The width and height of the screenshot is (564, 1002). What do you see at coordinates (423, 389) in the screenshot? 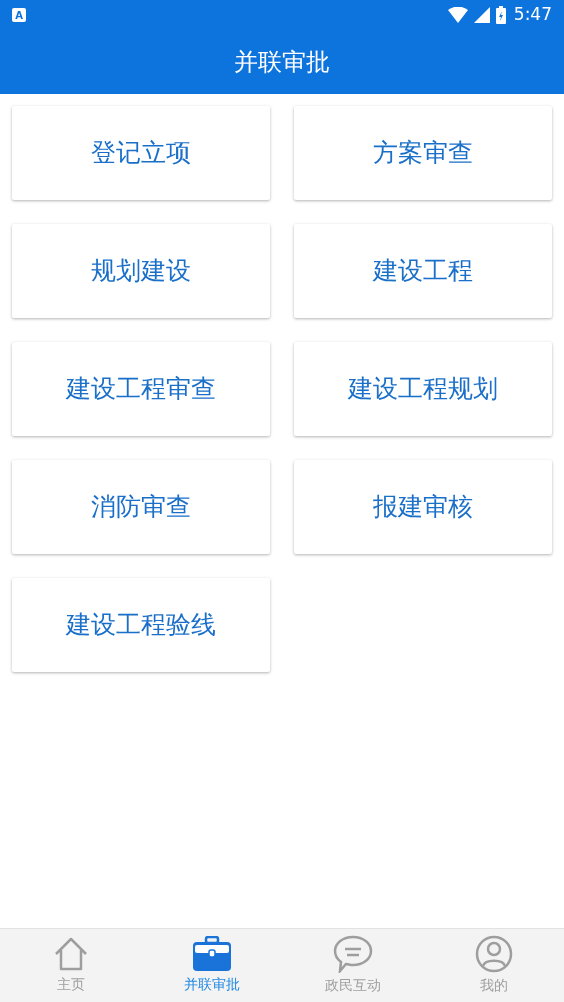
I see `category-tile: 建设工程规划` at bounding box center [423, 389].